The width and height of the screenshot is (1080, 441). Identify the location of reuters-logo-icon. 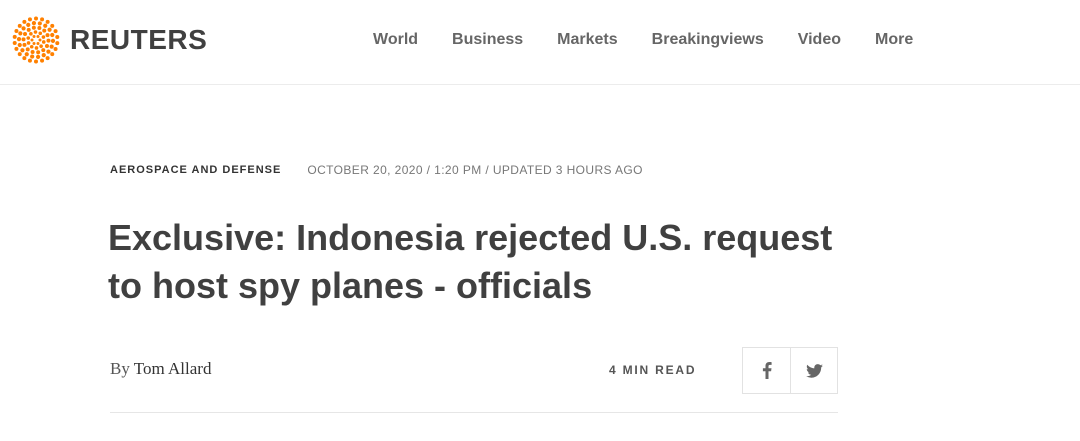
(36, 40).